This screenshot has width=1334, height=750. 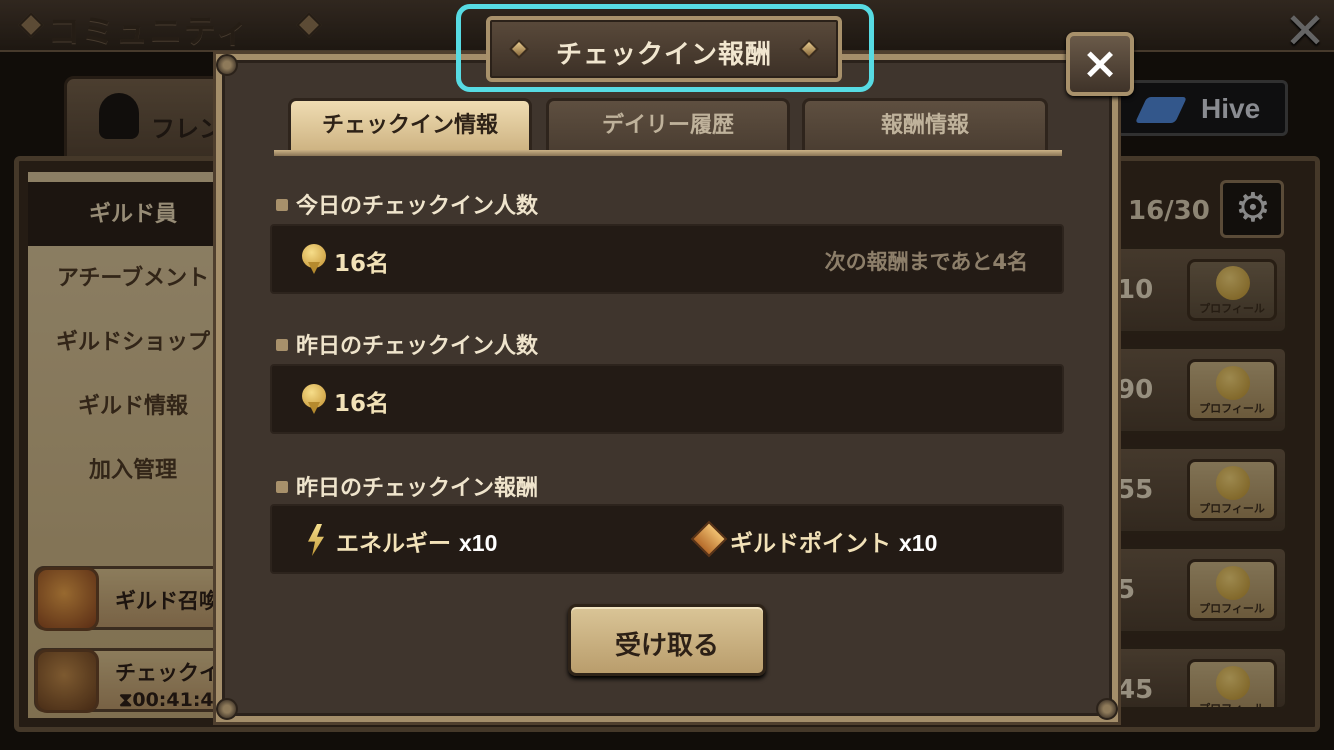 I want to click on yesterday-reward-row: エネルギー x10 ギルドポイント x10, so click(x=667, y=539).